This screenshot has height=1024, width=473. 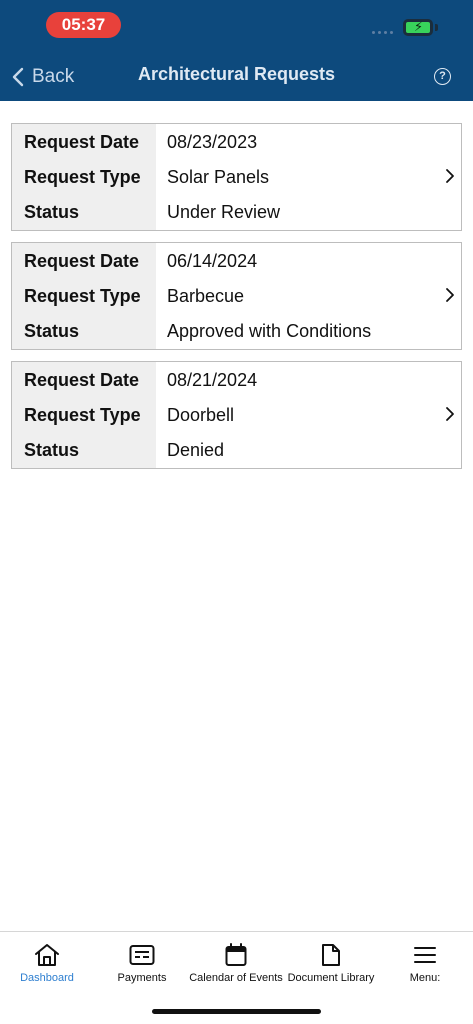 I want to click on chevron-left-icon, so click(x=18, y=77).